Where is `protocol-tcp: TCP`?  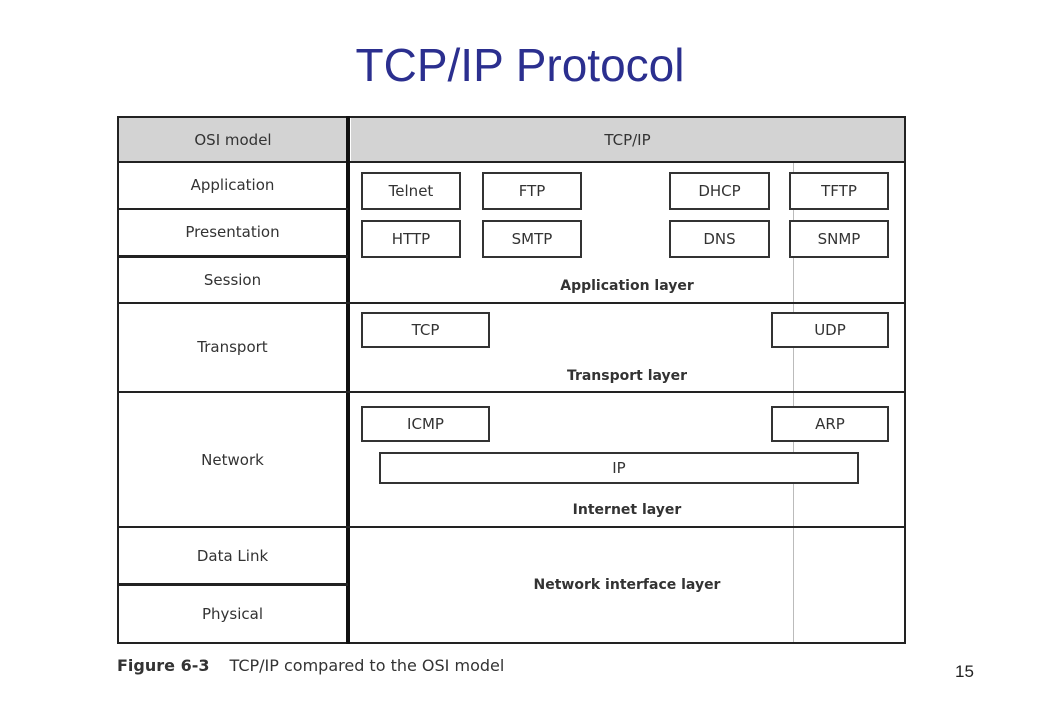 protocol-tcp: TCP is located at coordinates (425, 330).